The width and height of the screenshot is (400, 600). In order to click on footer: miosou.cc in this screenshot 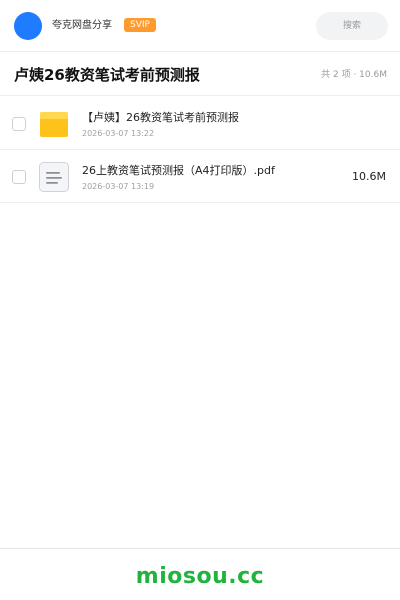, I will do `click(200, 574)`.